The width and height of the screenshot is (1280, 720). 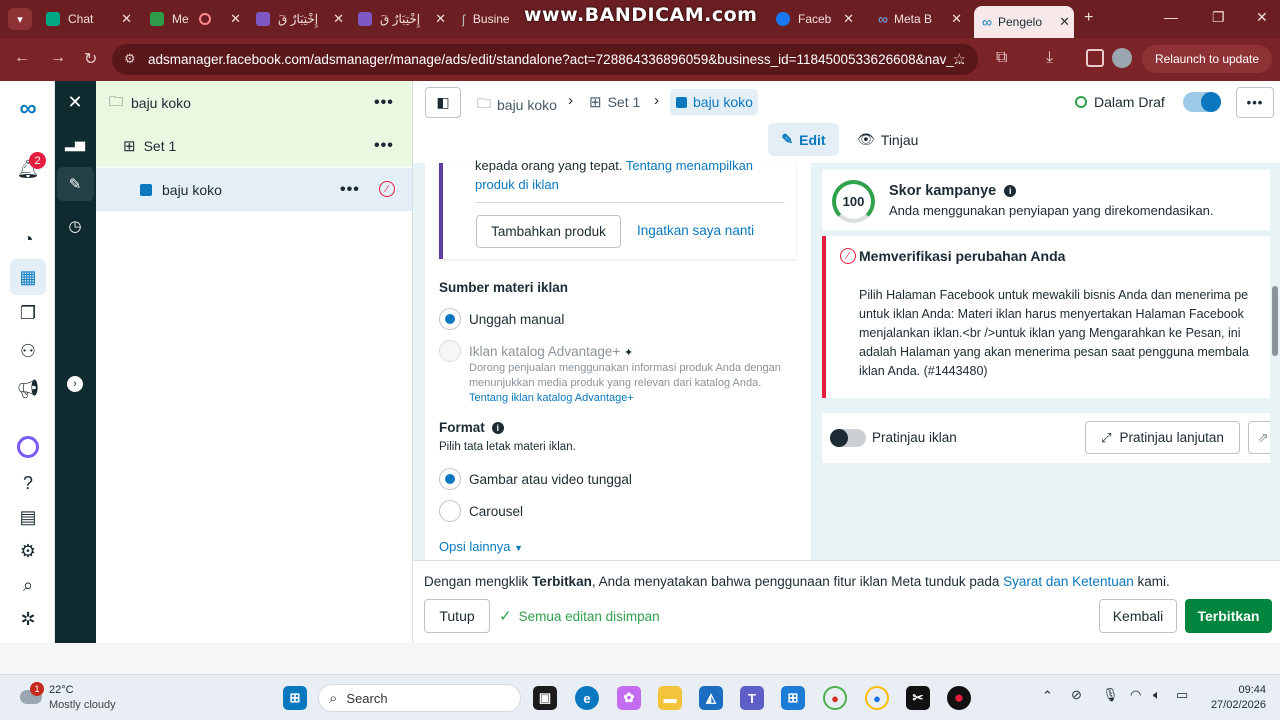 I want to click on clock-time: 09:44, so click(x=1237, y=690).